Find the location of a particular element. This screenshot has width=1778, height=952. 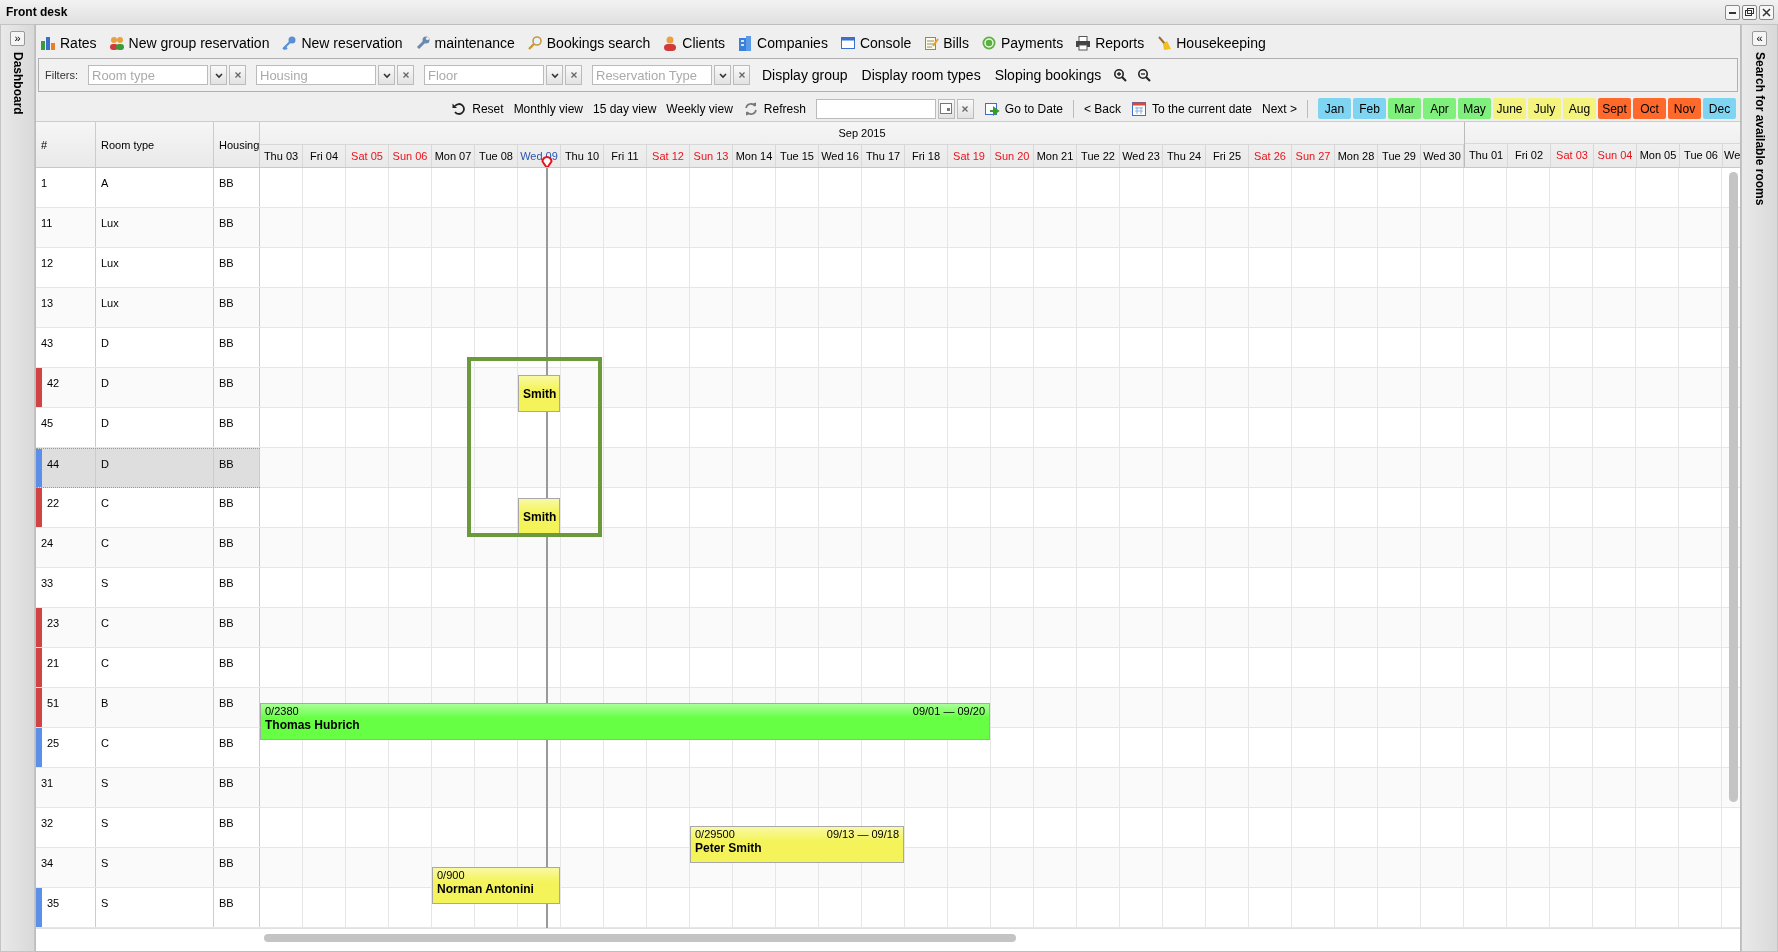

expand-button: « is located at coordinates (1759, 38).